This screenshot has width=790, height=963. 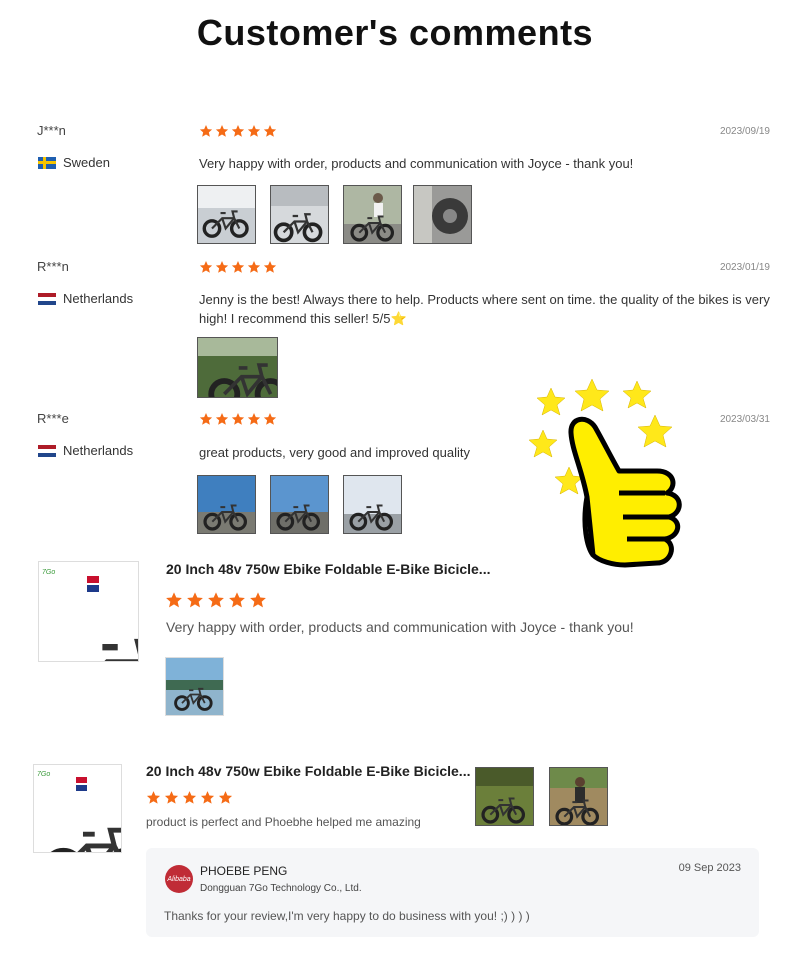 What do you see at coordinates (53, 266) in the screenshot?
I see `reviewer-name: R***n` at bounding box center [53, 266].